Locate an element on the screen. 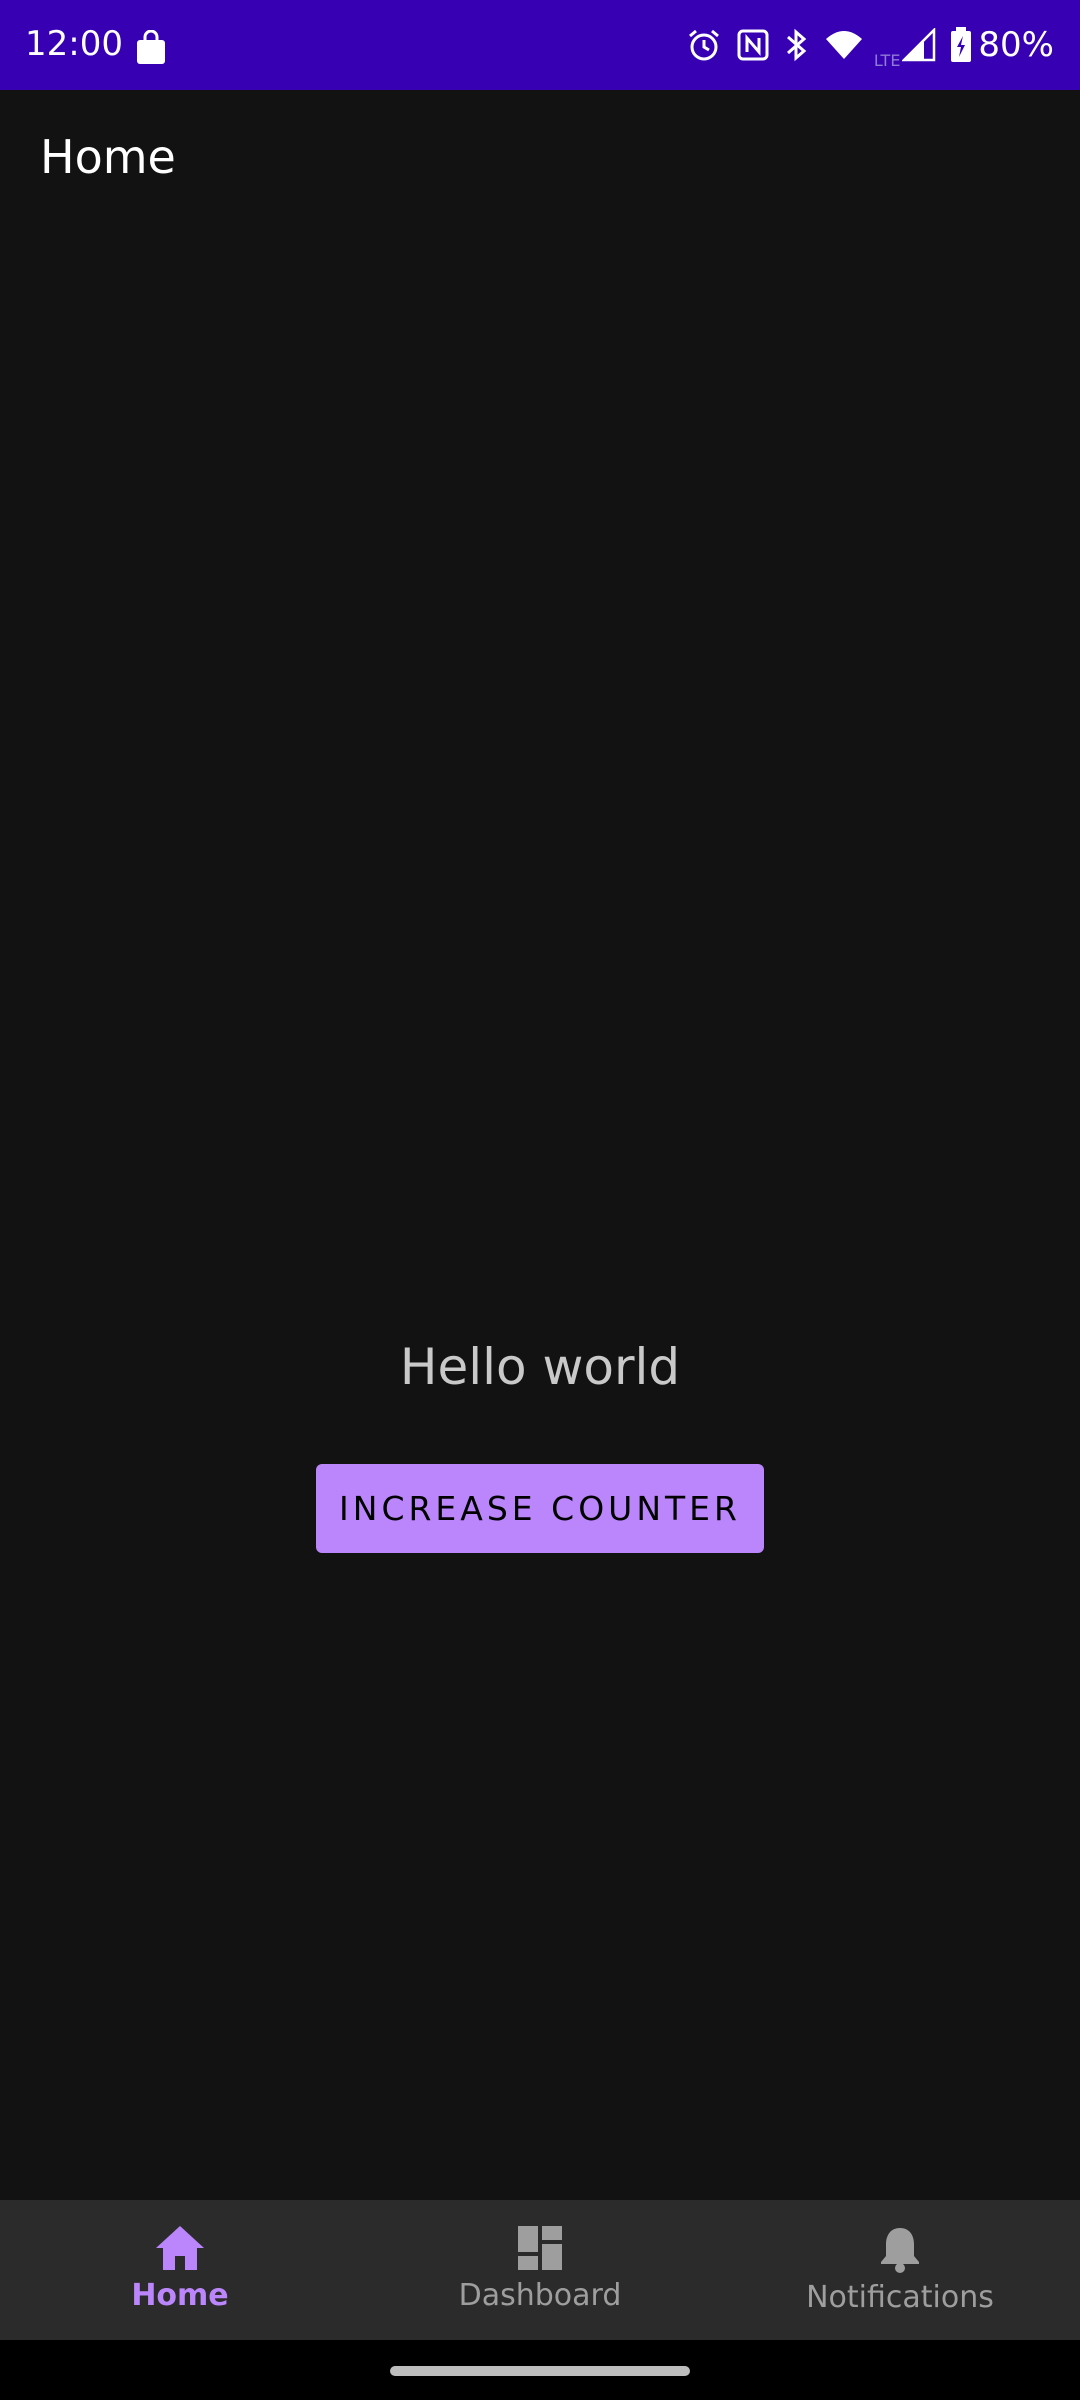 The height and width of the screenshot is (2400, 1080). gesture-navigation-bar is located at coordinates (540, 2370).